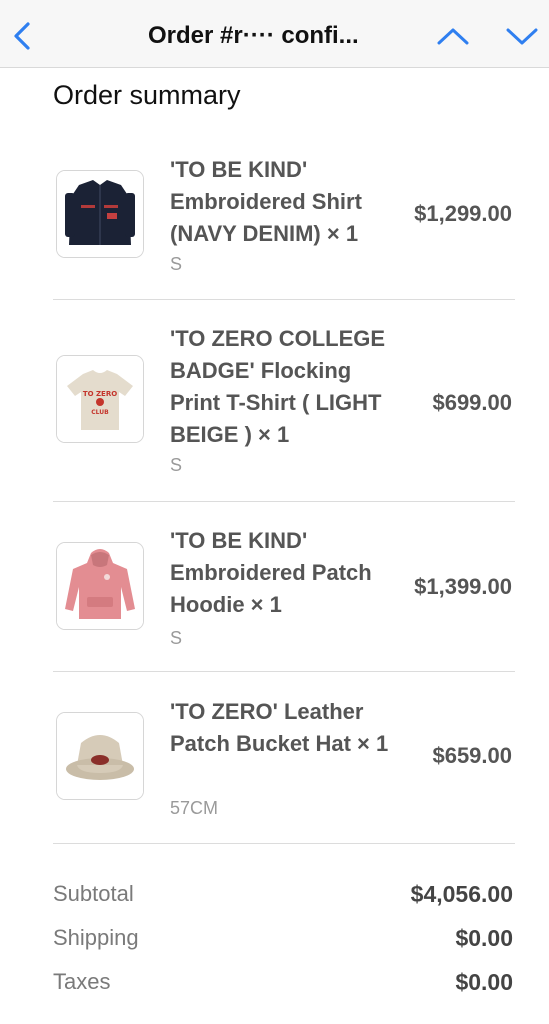  Describe the element at coordinates (100, 214) in the screenshot. I see `navy-shirt-image` at that location.